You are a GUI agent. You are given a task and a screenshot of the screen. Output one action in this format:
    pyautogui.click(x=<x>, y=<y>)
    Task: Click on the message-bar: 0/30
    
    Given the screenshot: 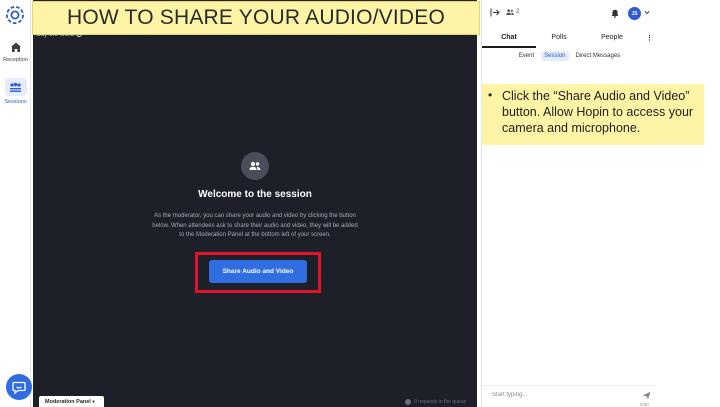 What is the action you would take?
    pyautogui.click(x=569, y=396)
    